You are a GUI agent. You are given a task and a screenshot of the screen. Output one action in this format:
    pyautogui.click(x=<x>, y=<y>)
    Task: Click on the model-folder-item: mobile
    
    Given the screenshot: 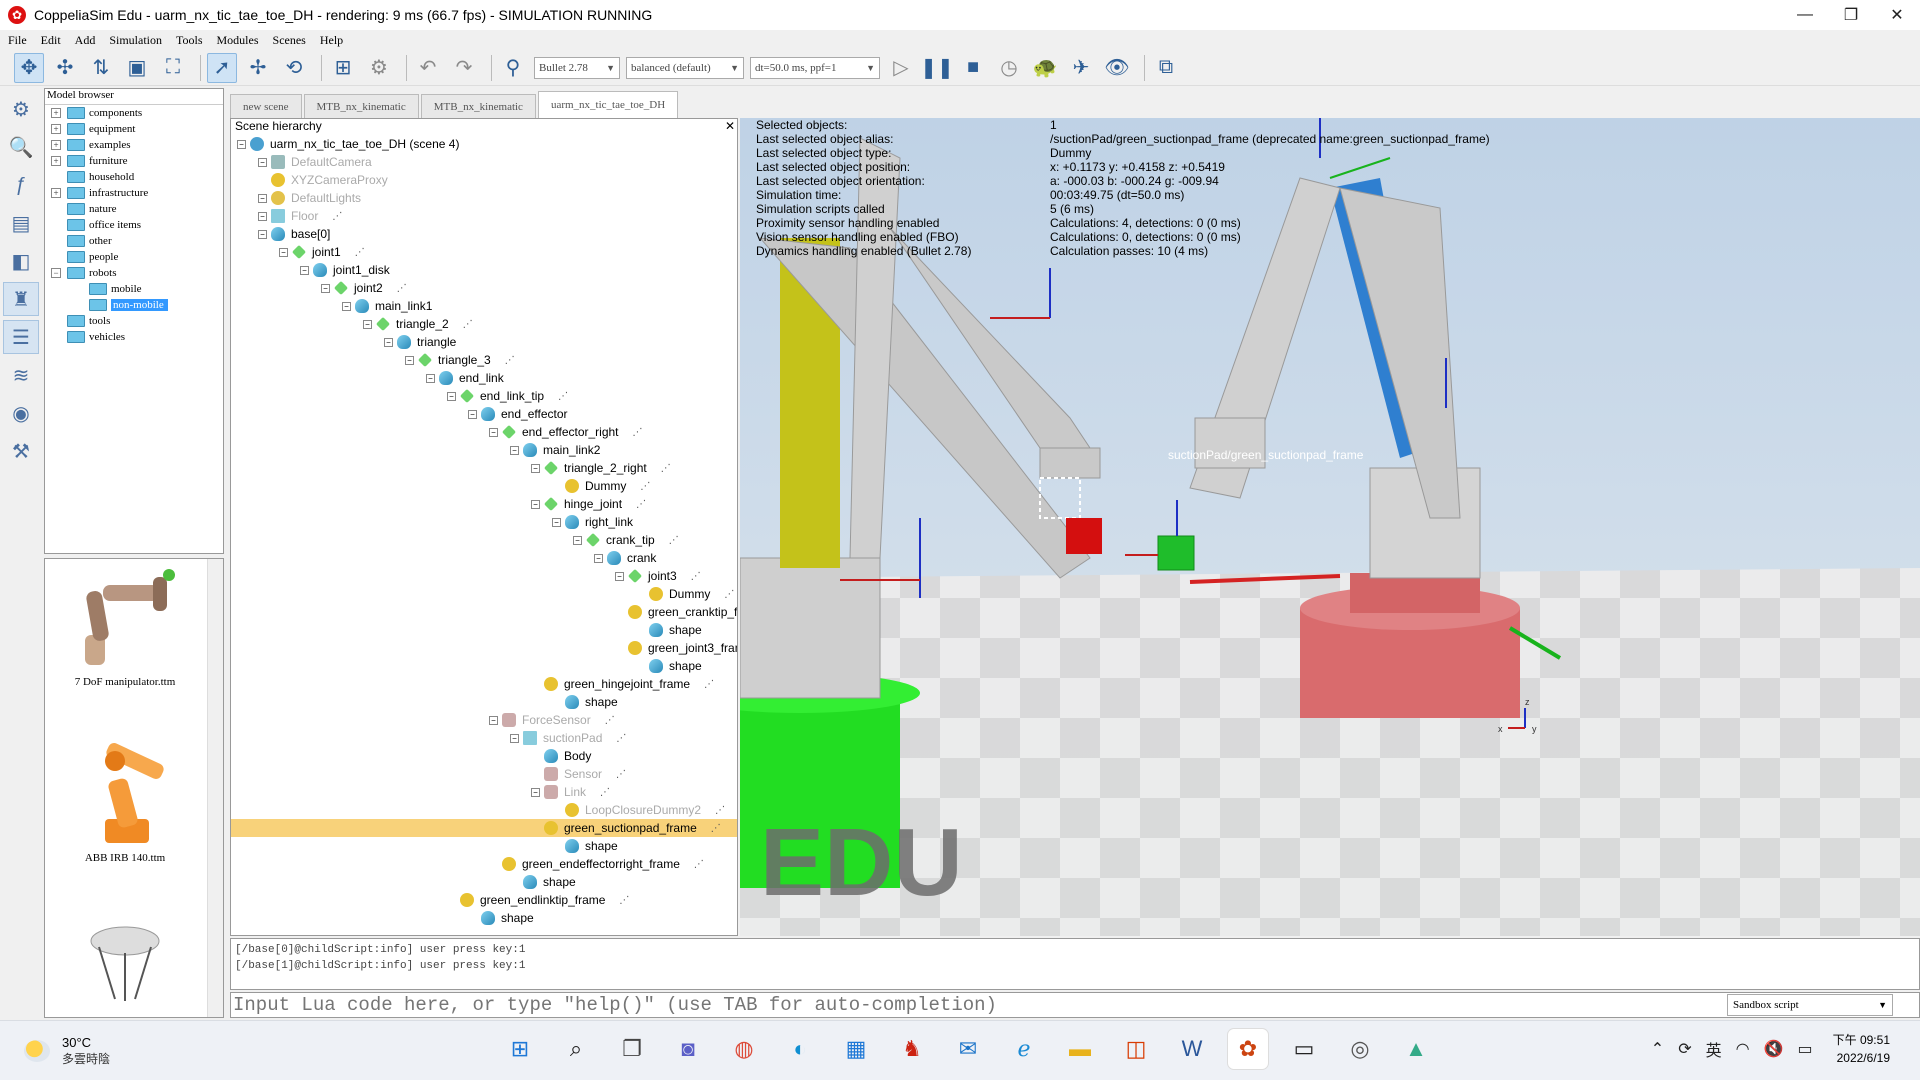 What is the action you would take?
    pyautogui.click(x=134, y=289)
    